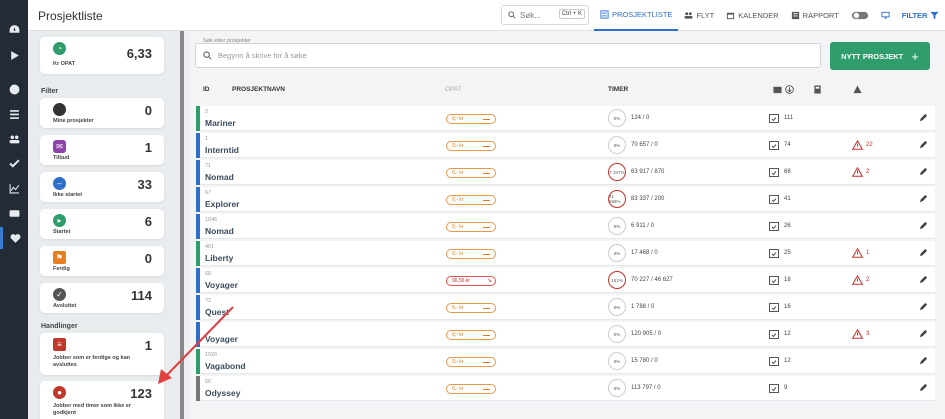 This screenshot has width=945, height=419. What do you see at coordinates (208, 166) in the screenshot?
I see `project-id: 71` at bounding box center [208, 166].